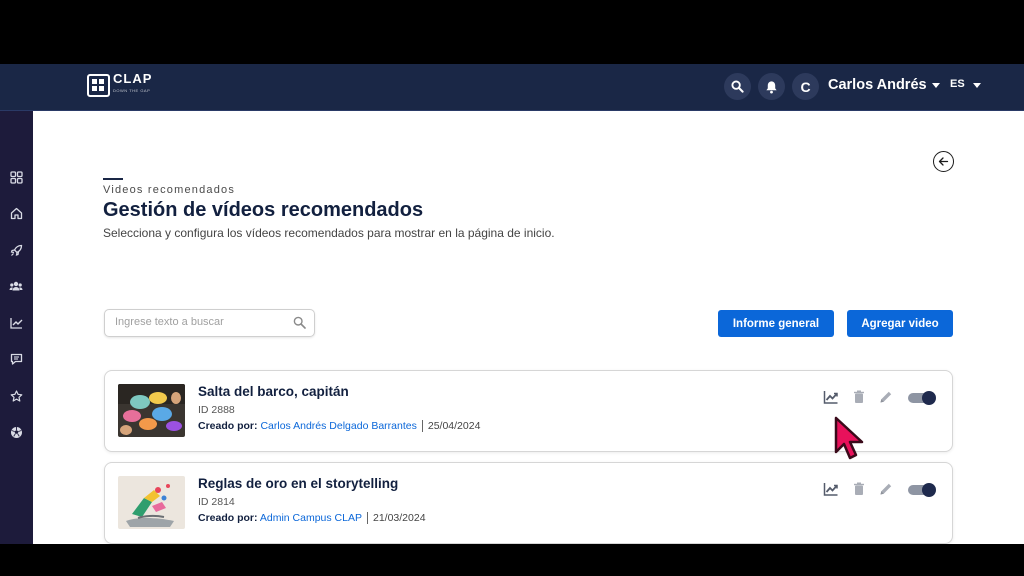 This screenshot has width=1024, height=576. I want to click on chat-icon, so click(16, 359).